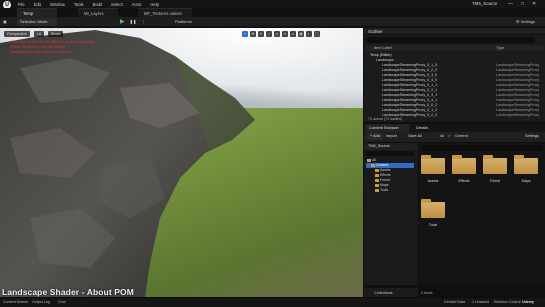  What do you see at coordinates (143, 22) in the screenshot?
I see `more-options-icon: ⋮` at bounding box center [143, 22].